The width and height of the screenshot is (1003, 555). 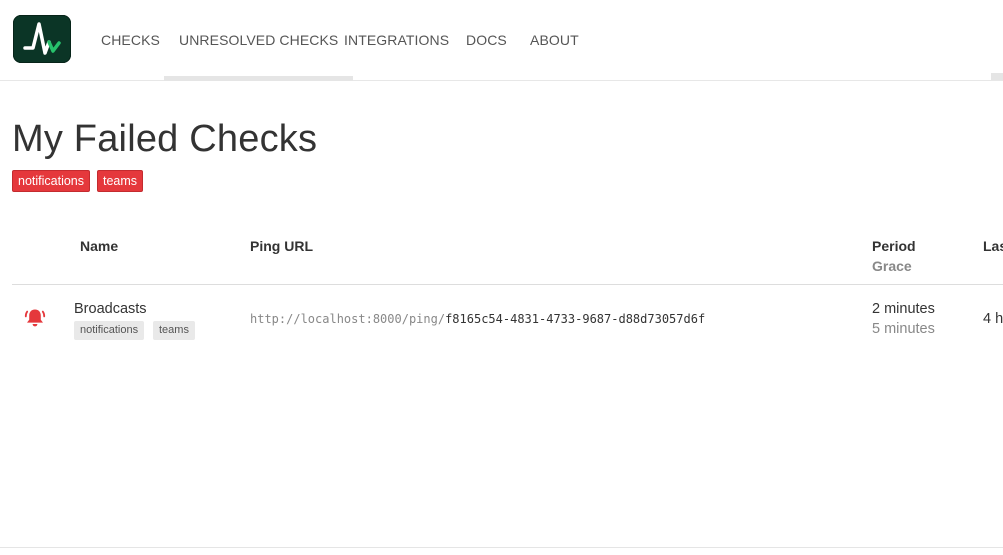 I want to click on check-tag-teams: teams, so click(x=174, y=330).